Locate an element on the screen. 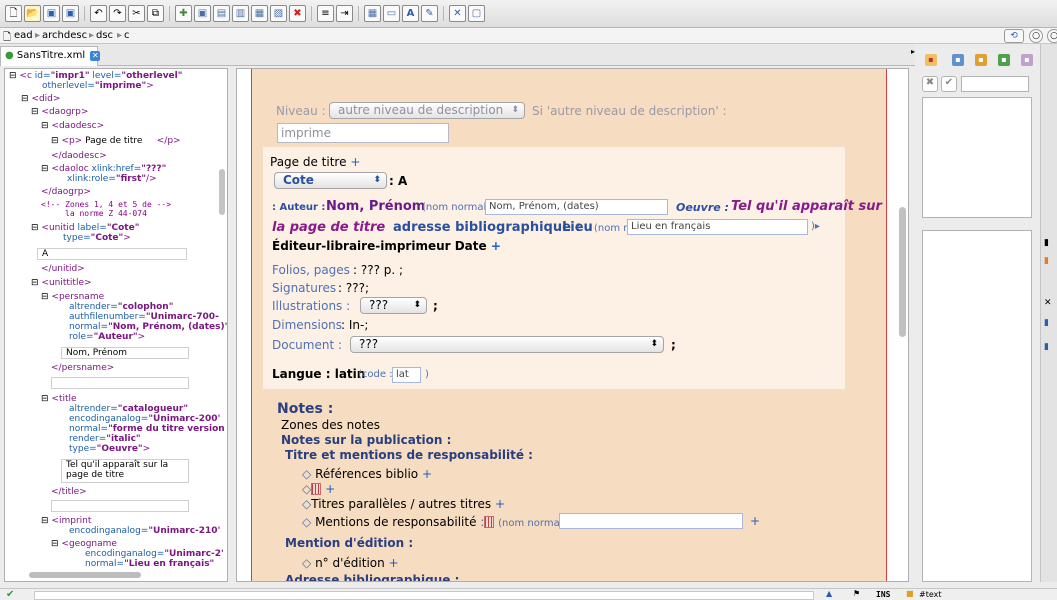 This screenshot has width=1057, height=600. tree-node-imprint: ⊟ <imprint is located at coordinates (66, 521).